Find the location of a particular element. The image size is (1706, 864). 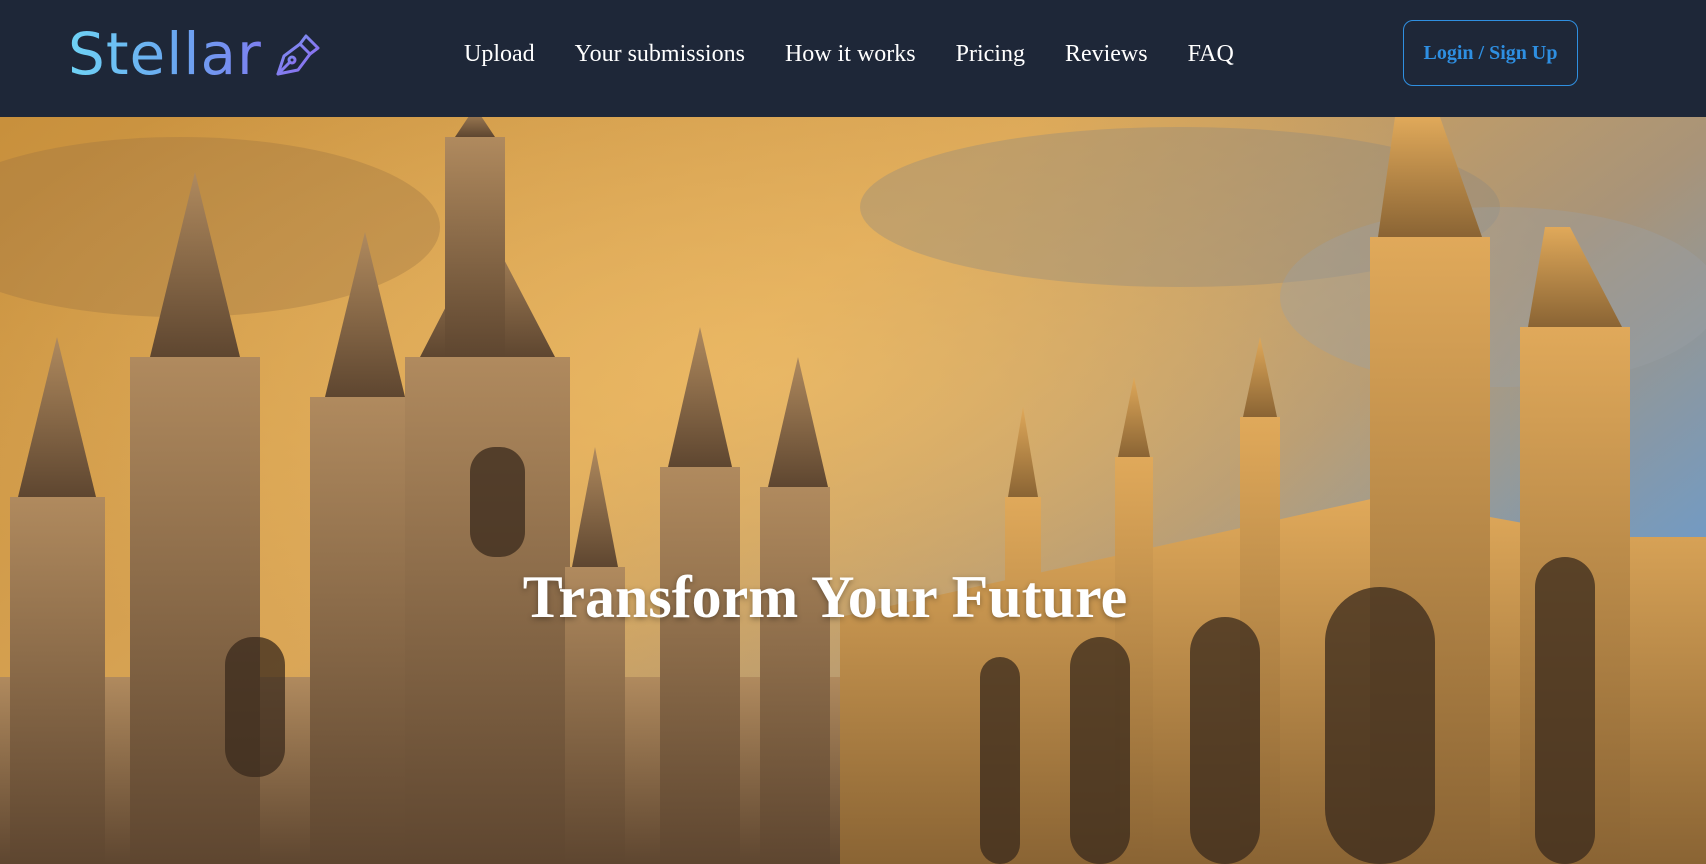

nav-faq: FAQ is located at coordinates (1211, 54).